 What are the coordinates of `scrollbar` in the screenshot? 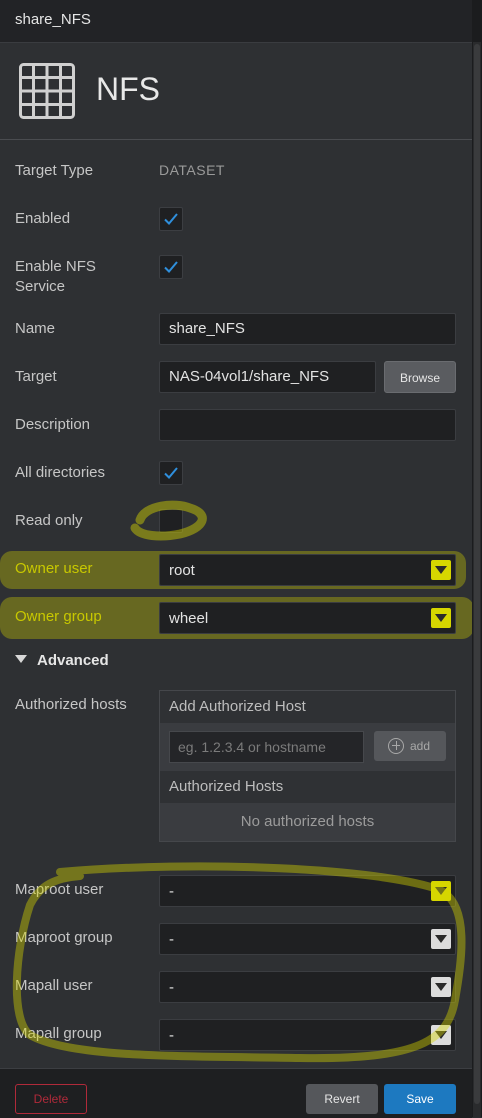 It's located at (477, 558).